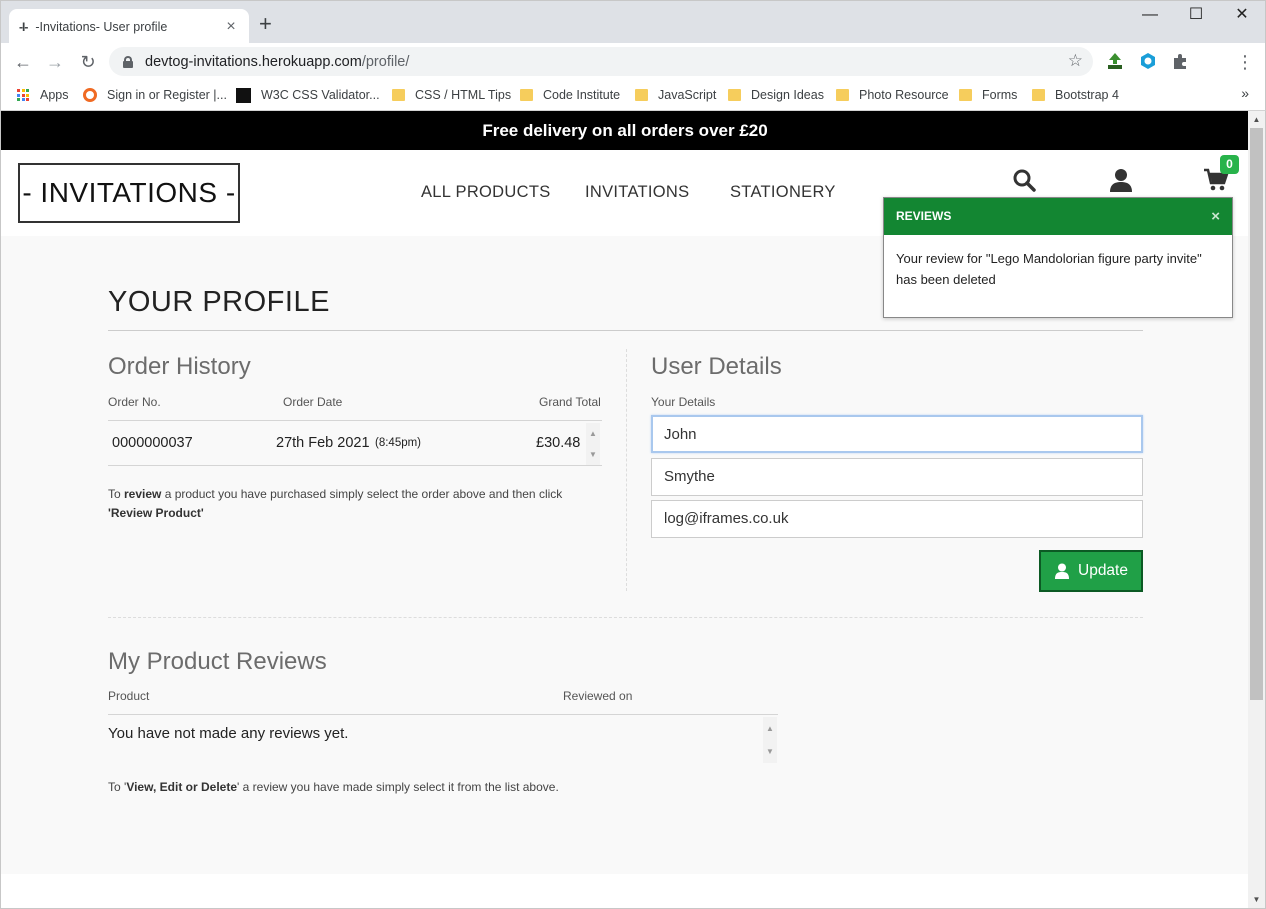 The image size is (1266, 909). I want to click on update-button: Update, so click(1091, 571).